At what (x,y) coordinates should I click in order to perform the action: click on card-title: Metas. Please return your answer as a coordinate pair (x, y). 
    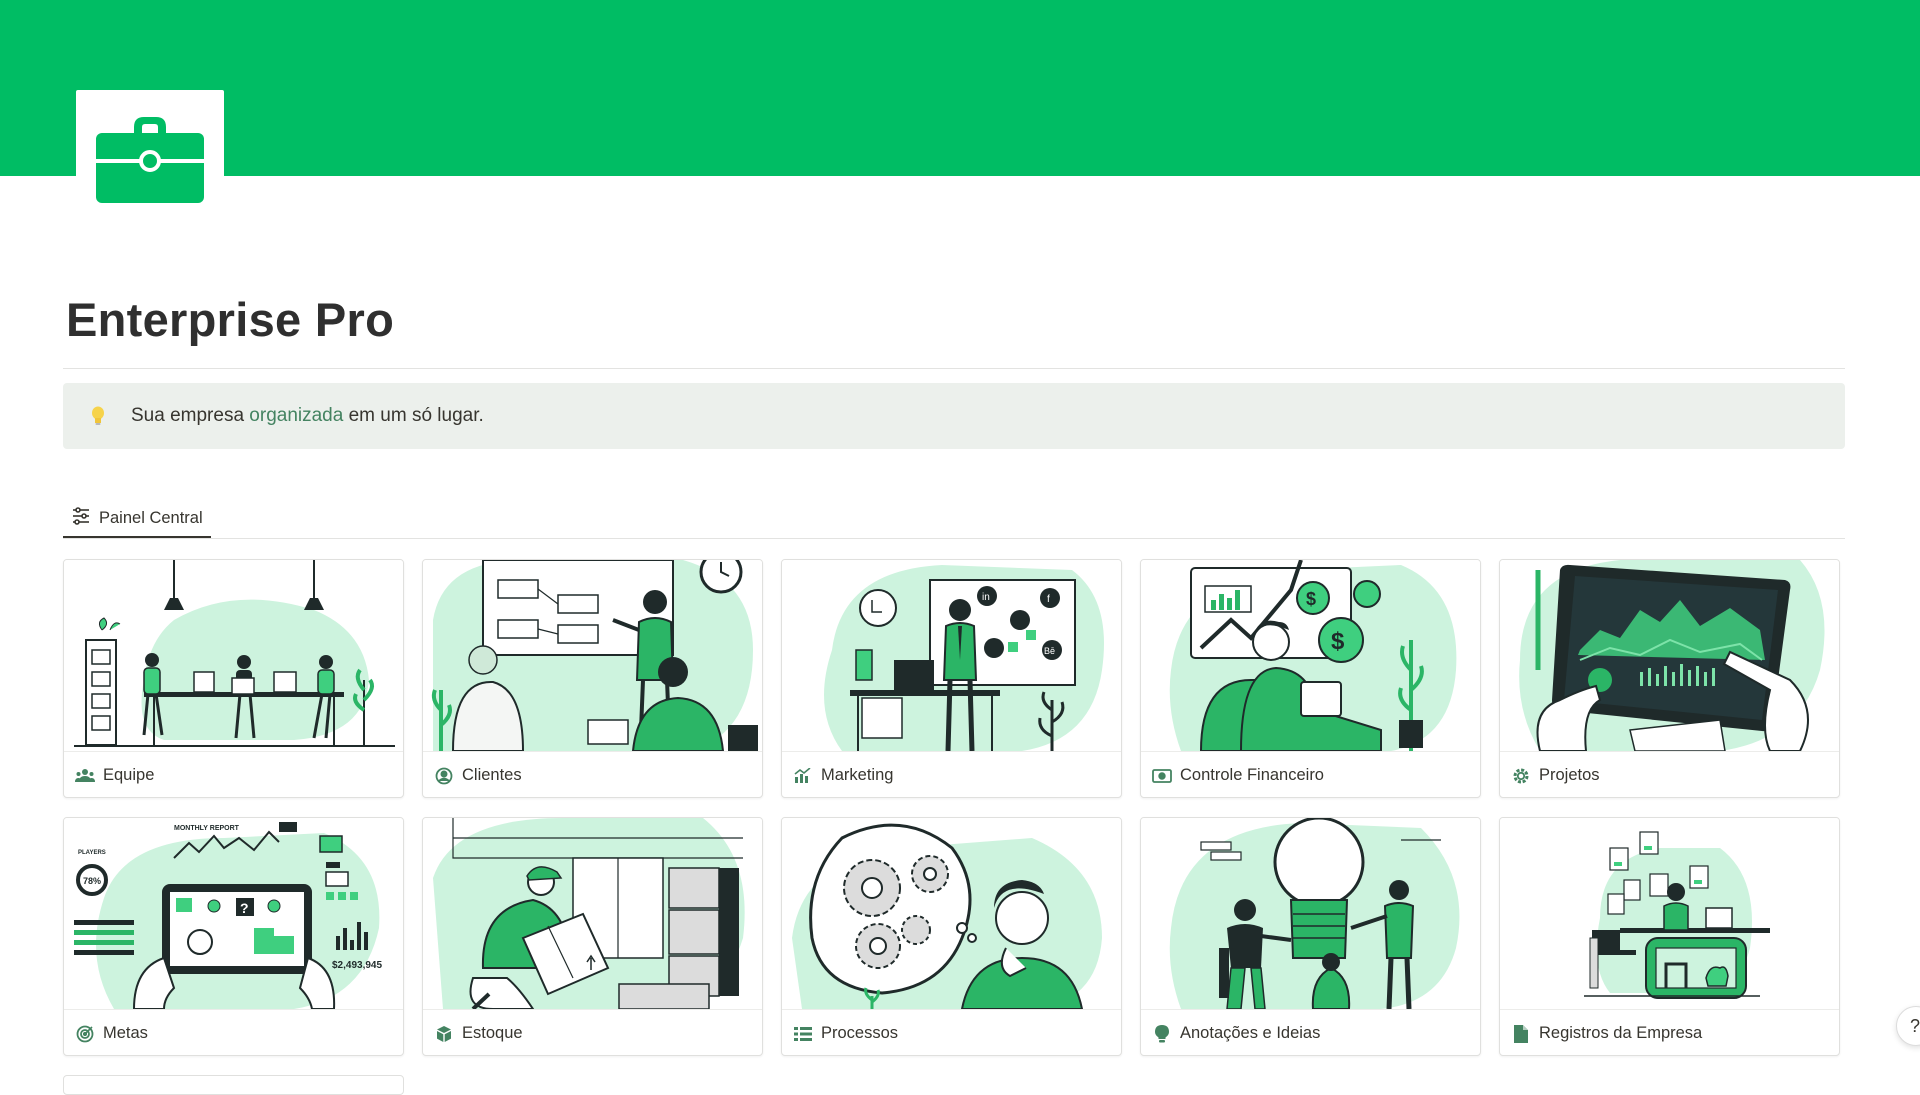
    Looking at the image, I should click on (125, 1033).